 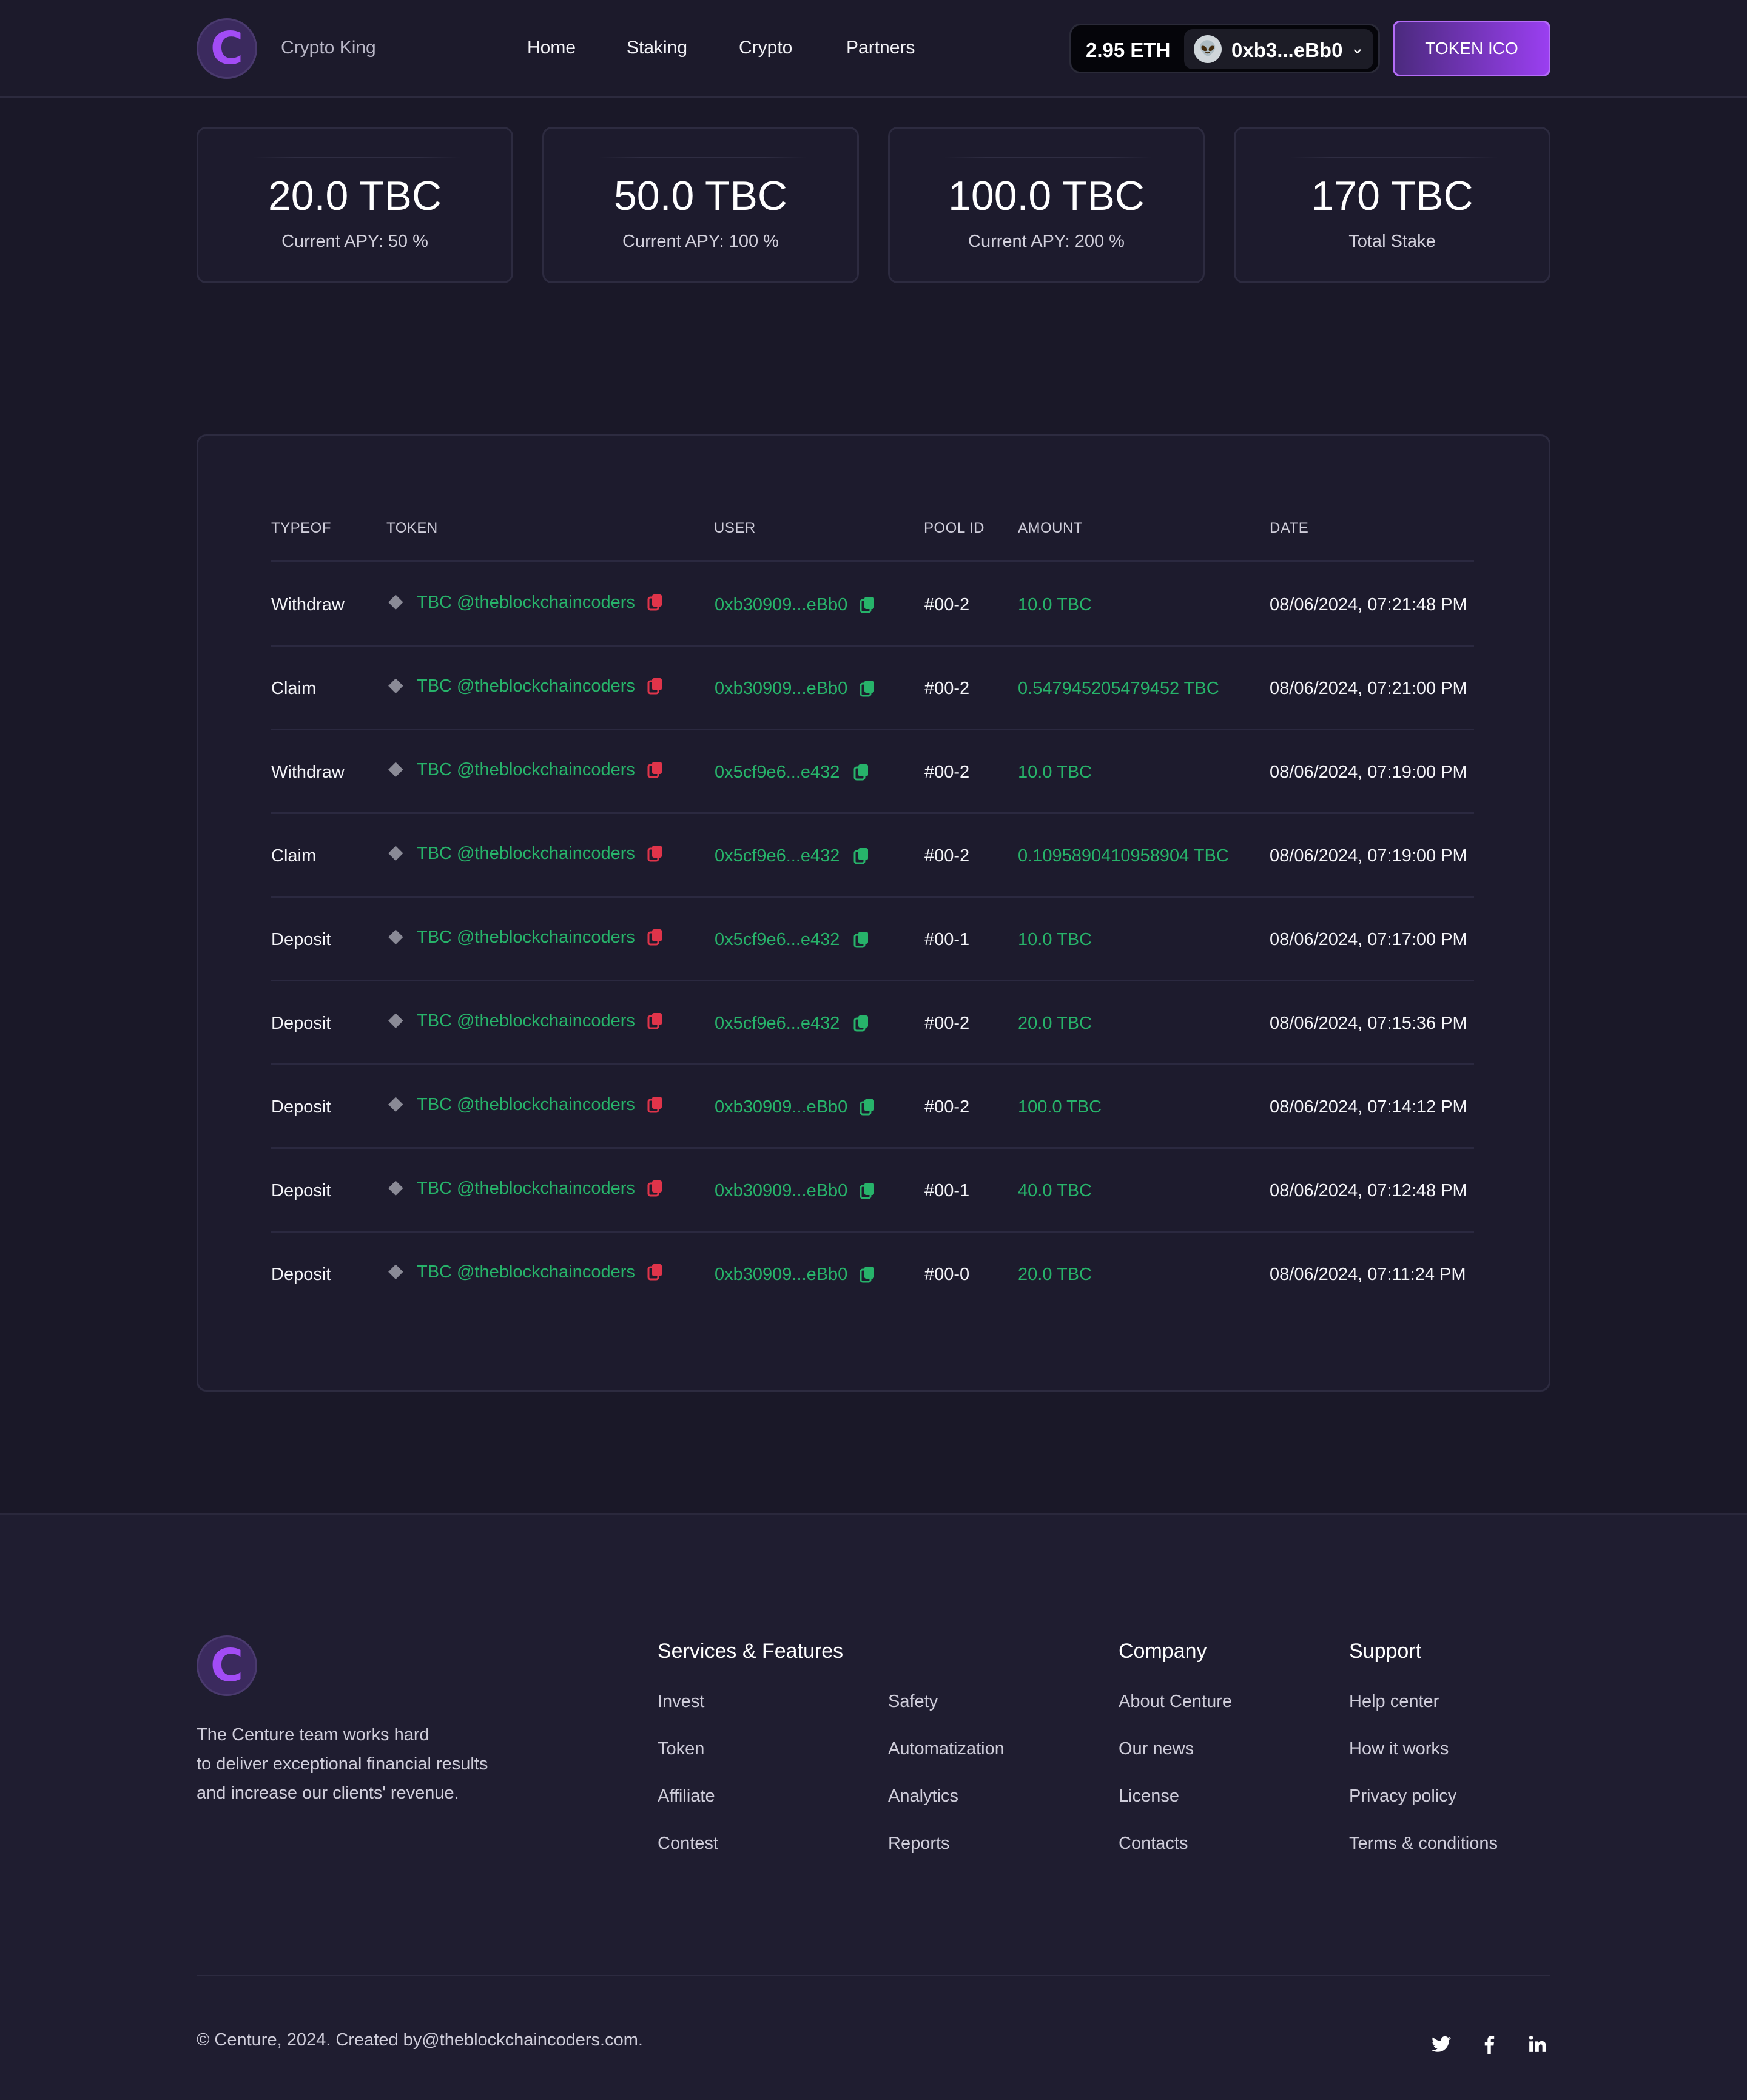 What do you see at coordinates (551, 48) in the screenshot?
I see `nav-home: Home` at bounding box center [551, 48].